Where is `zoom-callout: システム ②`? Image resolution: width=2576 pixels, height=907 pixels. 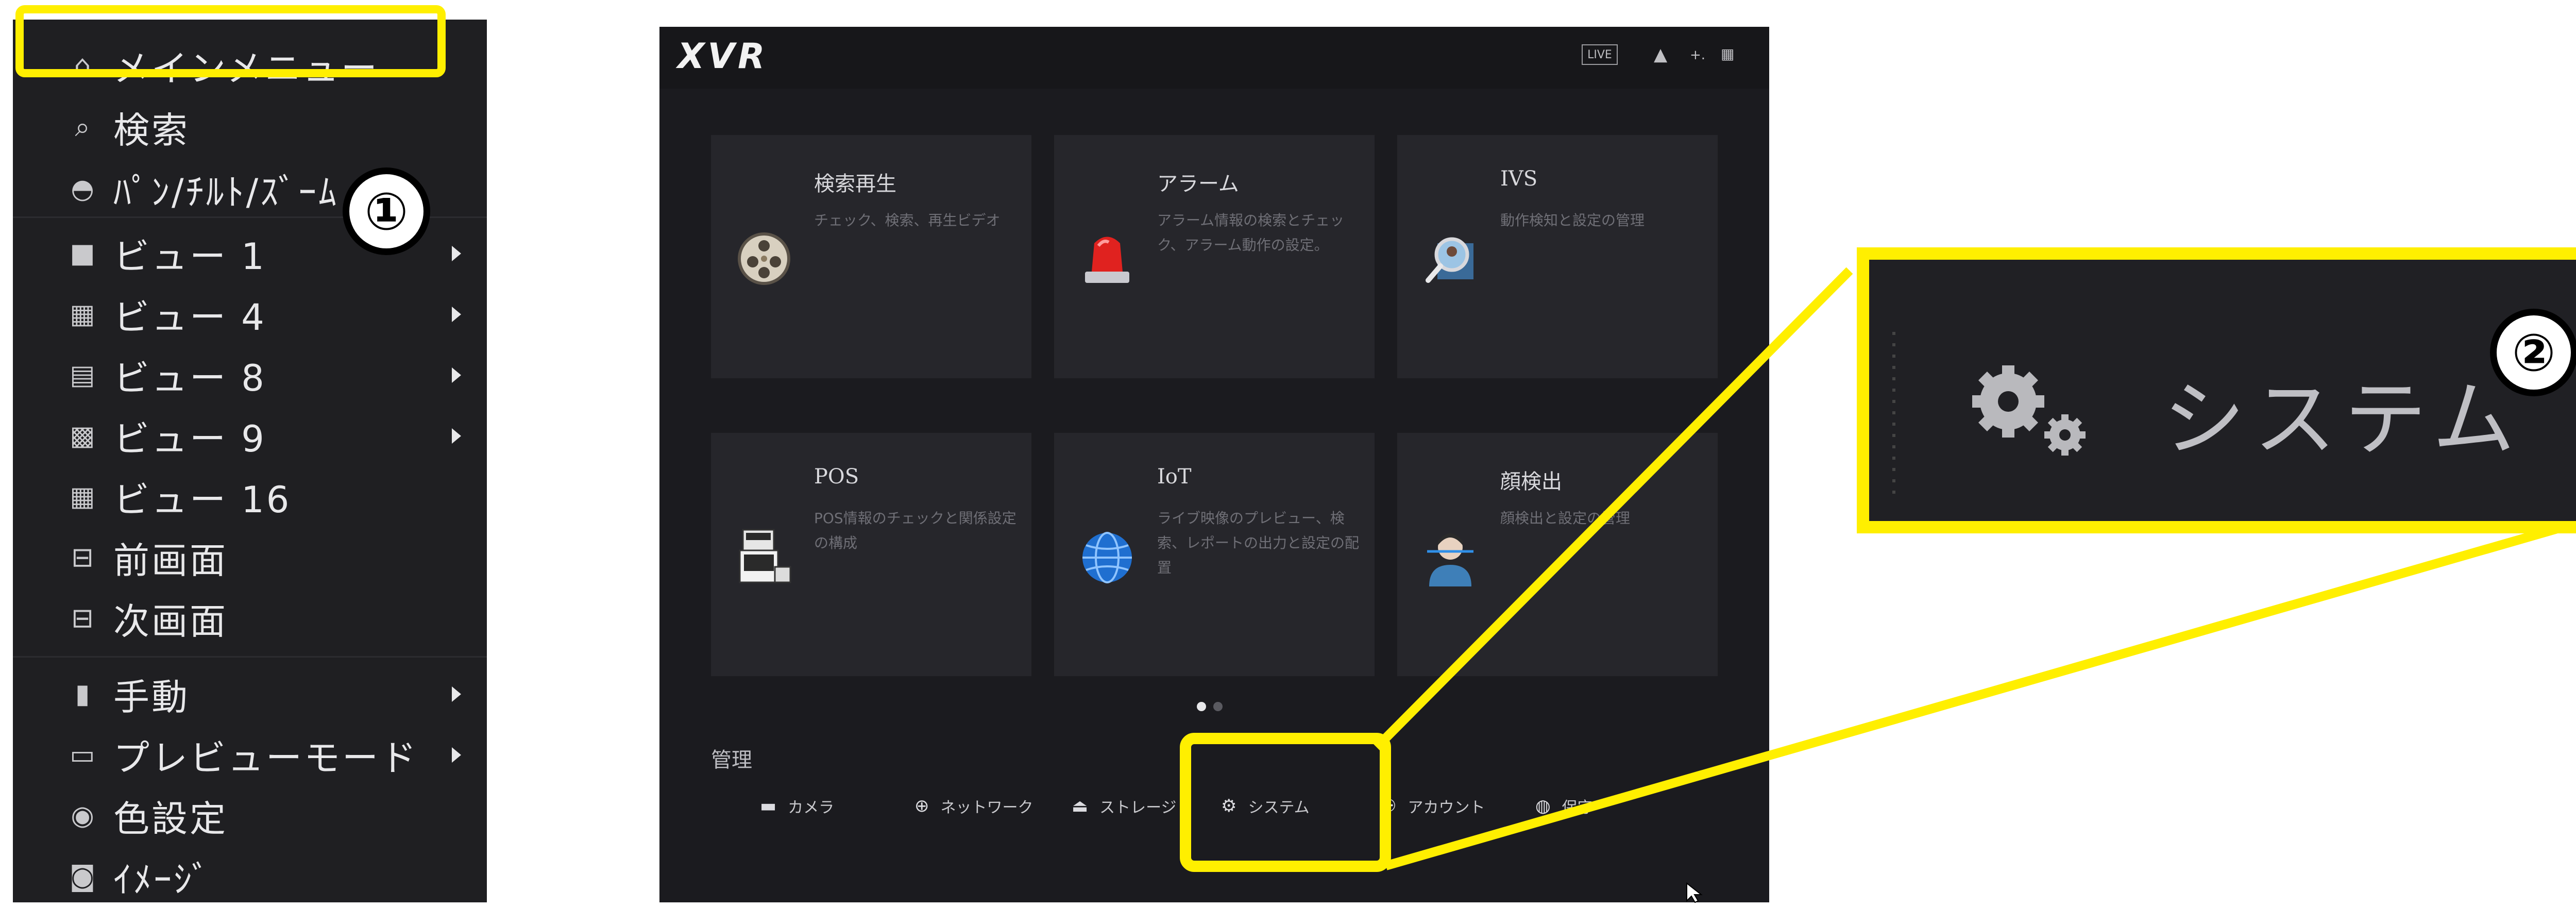 zoom-callout: システム ② is located at coordinates (2216, 390).